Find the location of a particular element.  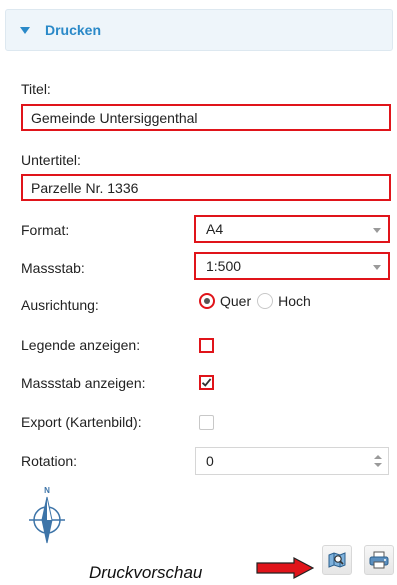

format-value: A4 is located at coordinates (215, 229).